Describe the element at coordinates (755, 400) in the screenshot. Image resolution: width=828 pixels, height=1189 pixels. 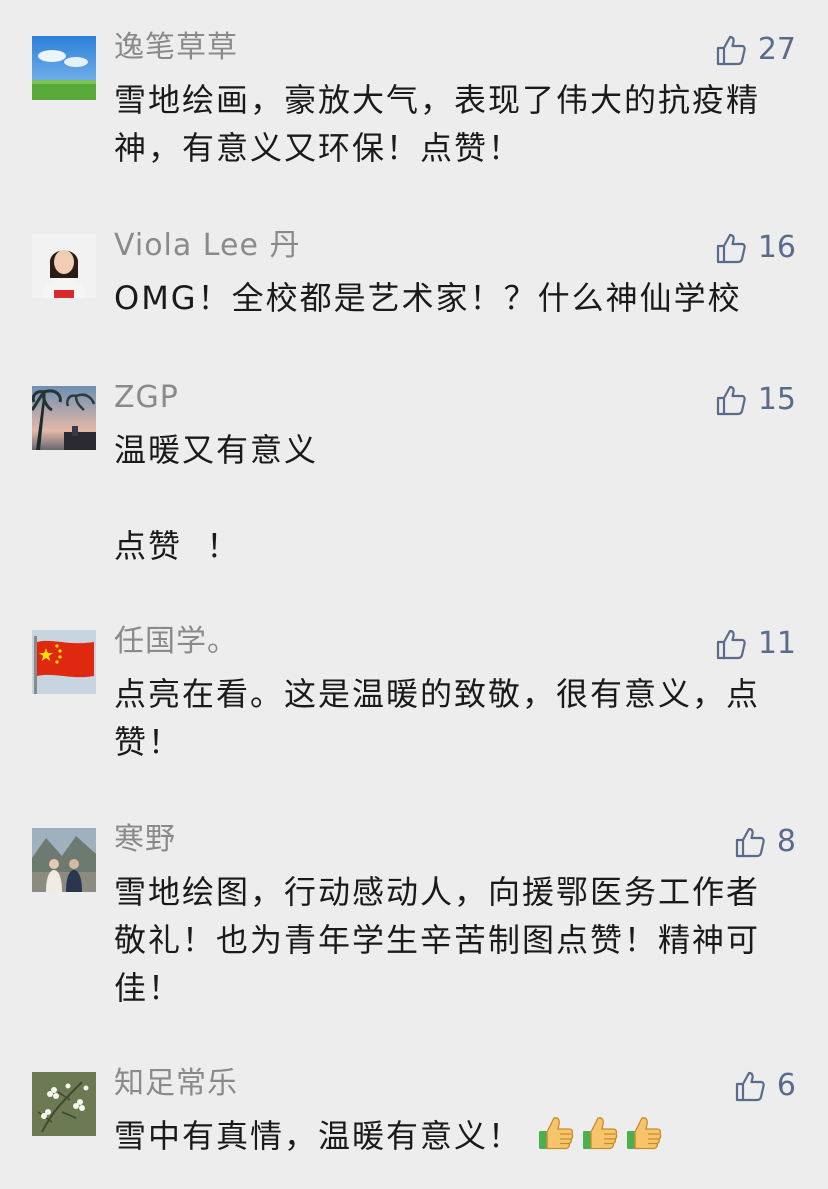
I see `like-button: 15` at that location.